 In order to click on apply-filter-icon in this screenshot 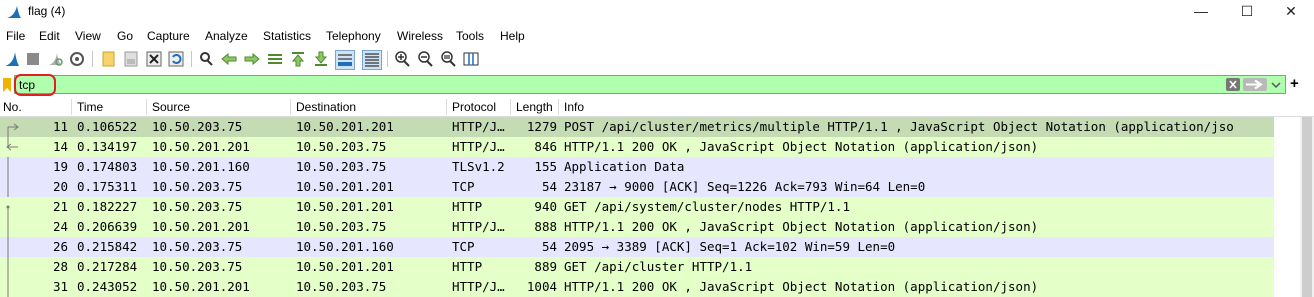, I will do `click(1255, 84)`.